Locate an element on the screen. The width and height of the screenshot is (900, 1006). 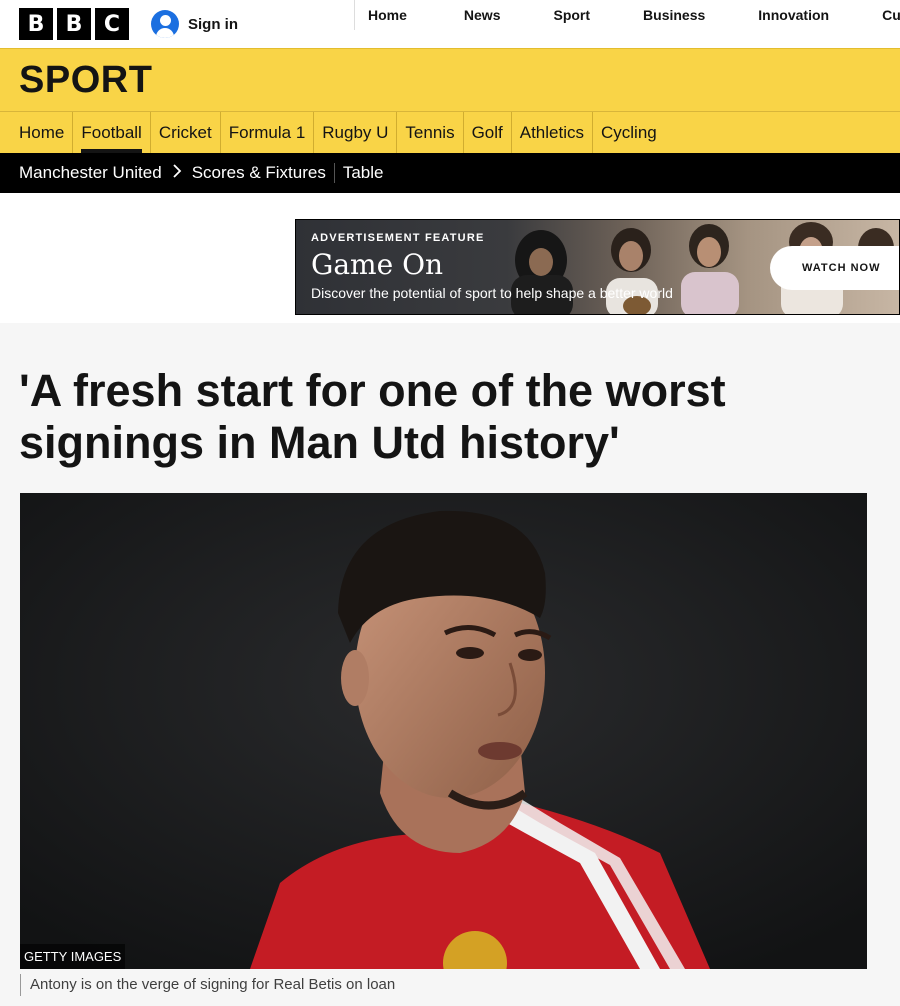
sport-nav-home: Home is located at coordinates (45, 132).